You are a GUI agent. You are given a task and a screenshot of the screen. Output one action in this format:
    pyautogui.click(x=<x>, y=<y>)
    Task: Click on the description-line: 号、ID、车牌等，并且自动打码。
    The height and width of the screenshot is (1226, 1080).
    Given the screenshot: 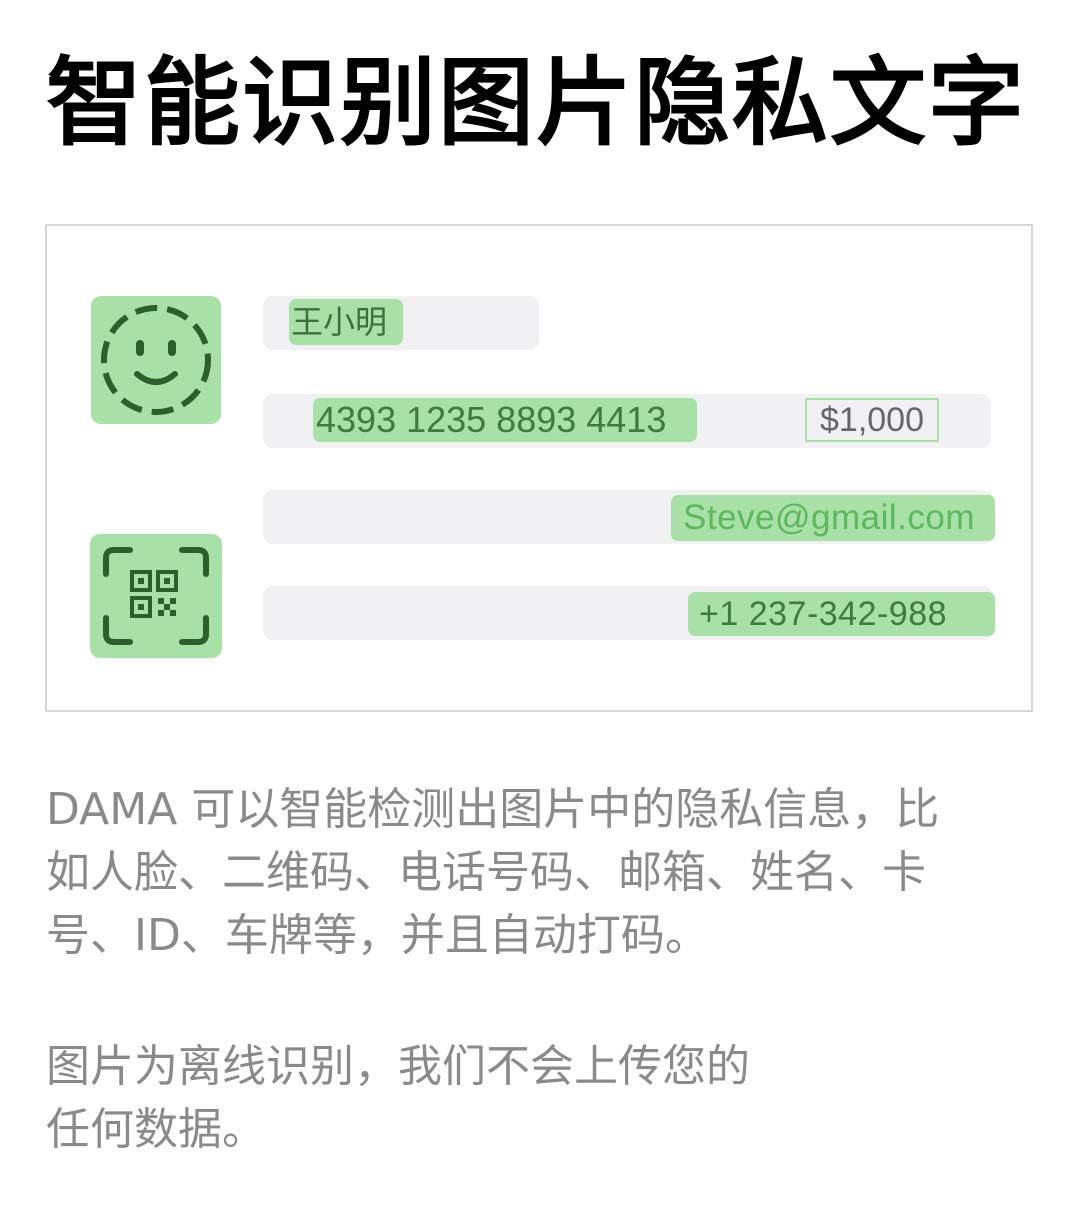 What is the action you would take?
    pyautogui.click(x=377, y=935)
    